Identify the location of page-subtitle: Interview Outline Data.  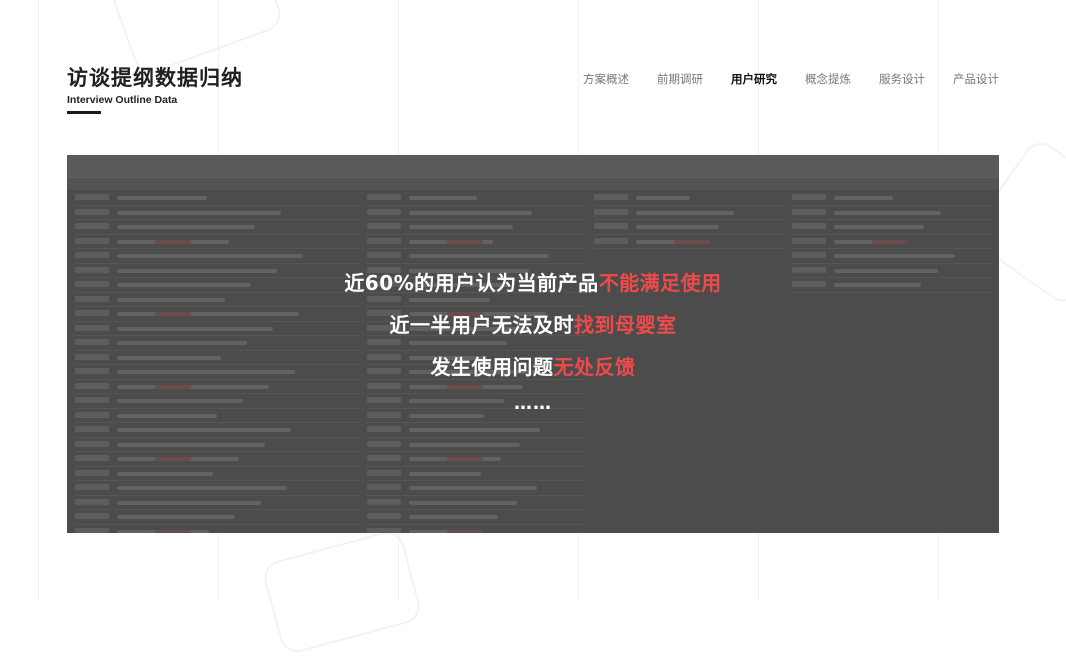
(122, 100).